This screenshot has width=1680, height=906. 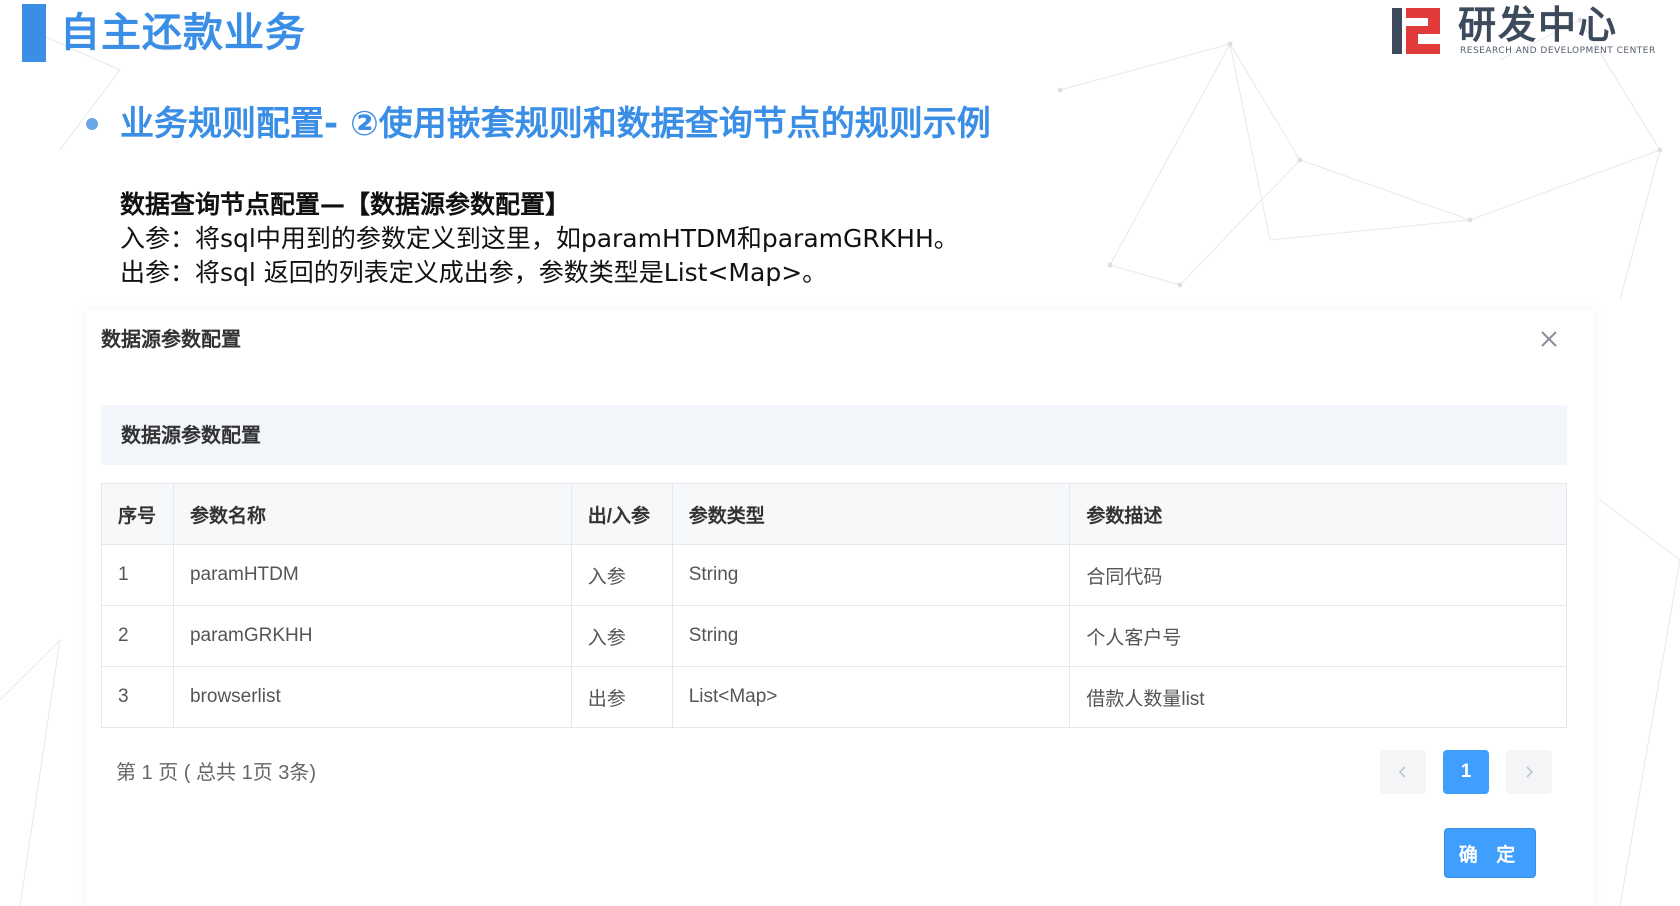 I want to click on slide-title: 自主还款业务, so click(x=183, y=33).